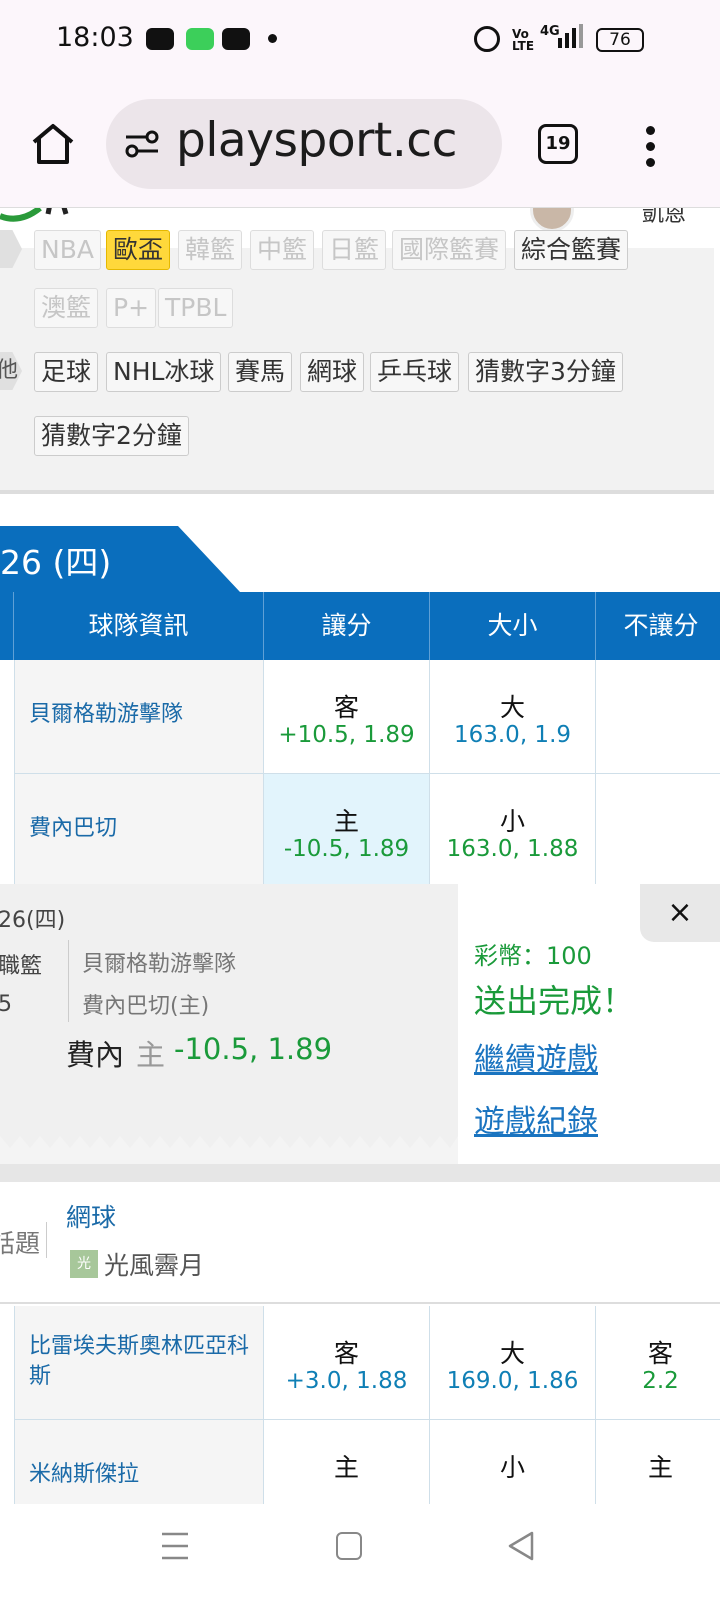  Describe the element at coordinates (73, 829) in the screenshot. I see `team-name-home: 費內巴切` at that location.